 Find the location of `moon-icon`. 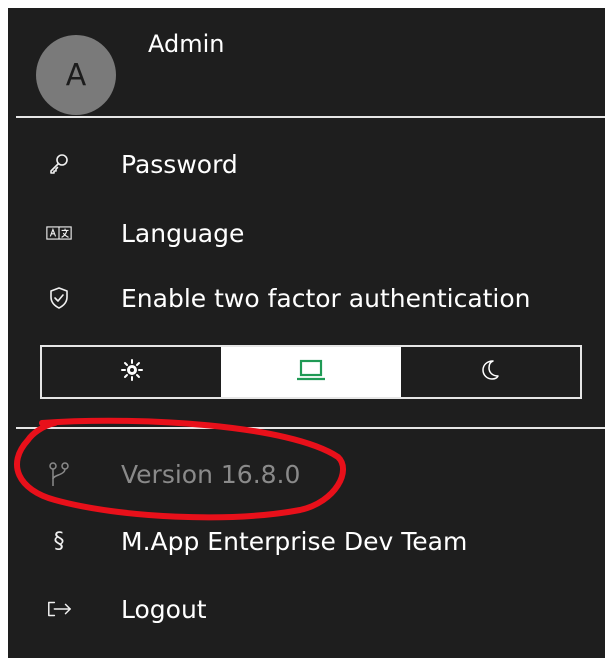

moon-icon is located at coordinates (490, 372).